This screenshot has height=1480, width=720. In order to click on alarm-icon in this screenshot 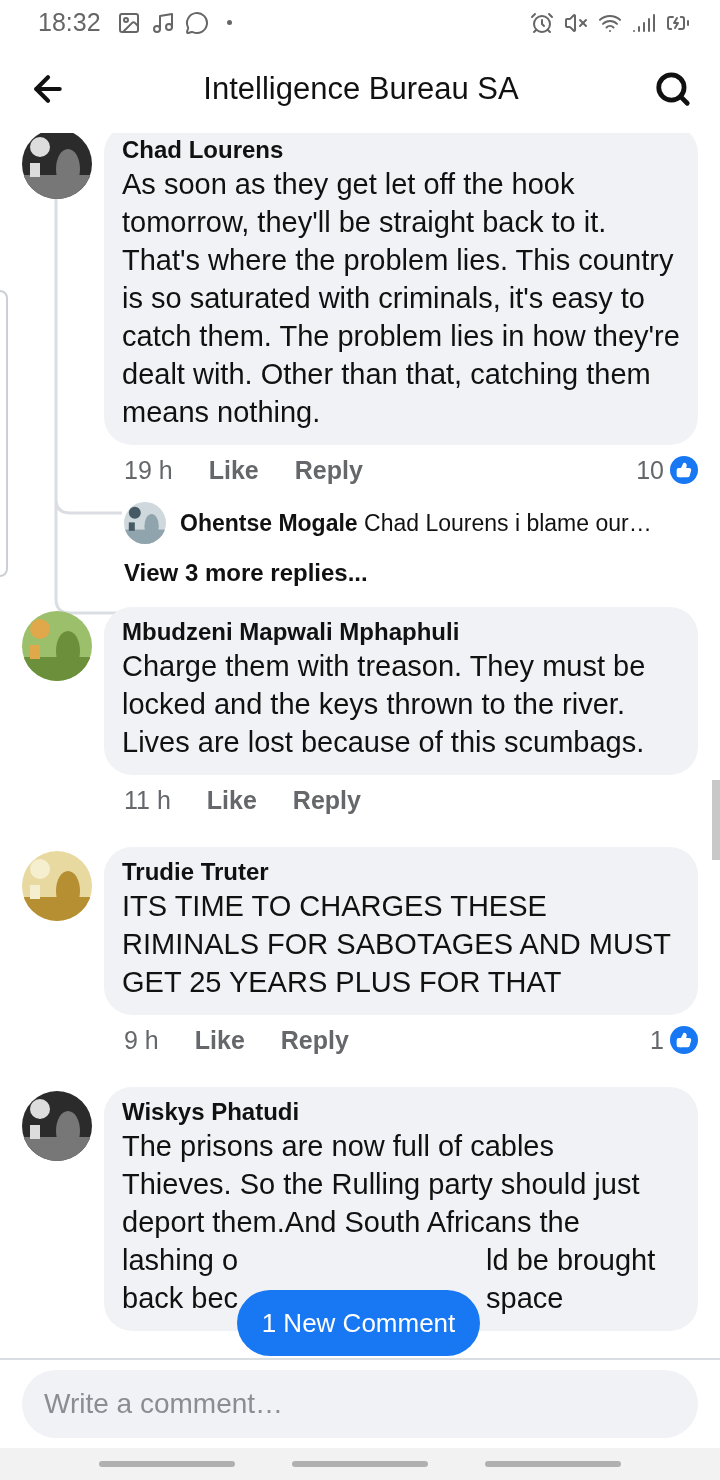, I will do `click(542, 22)`.